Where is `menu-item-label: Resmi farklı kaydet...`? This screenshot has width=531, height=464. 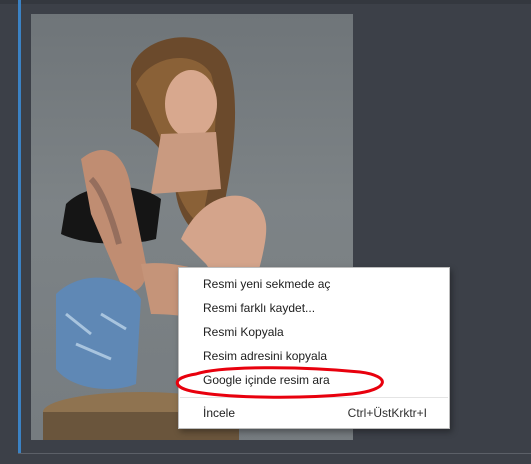
menu-item-label: Resmi farklı kaydet... is located at coordinates (259, 308).